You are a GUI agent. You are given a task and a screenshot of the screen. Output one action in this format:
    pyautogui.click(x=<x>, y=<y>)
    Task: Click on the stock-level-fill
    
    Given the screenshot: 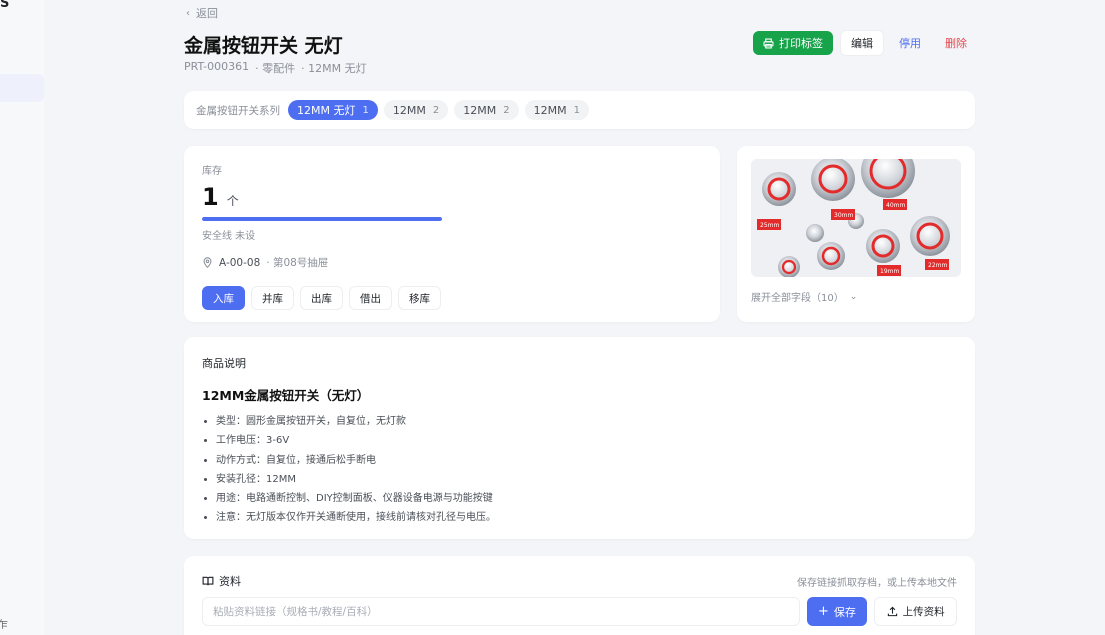 What is the action you would take?
    pyautogui.click(x=322, y=219)
    